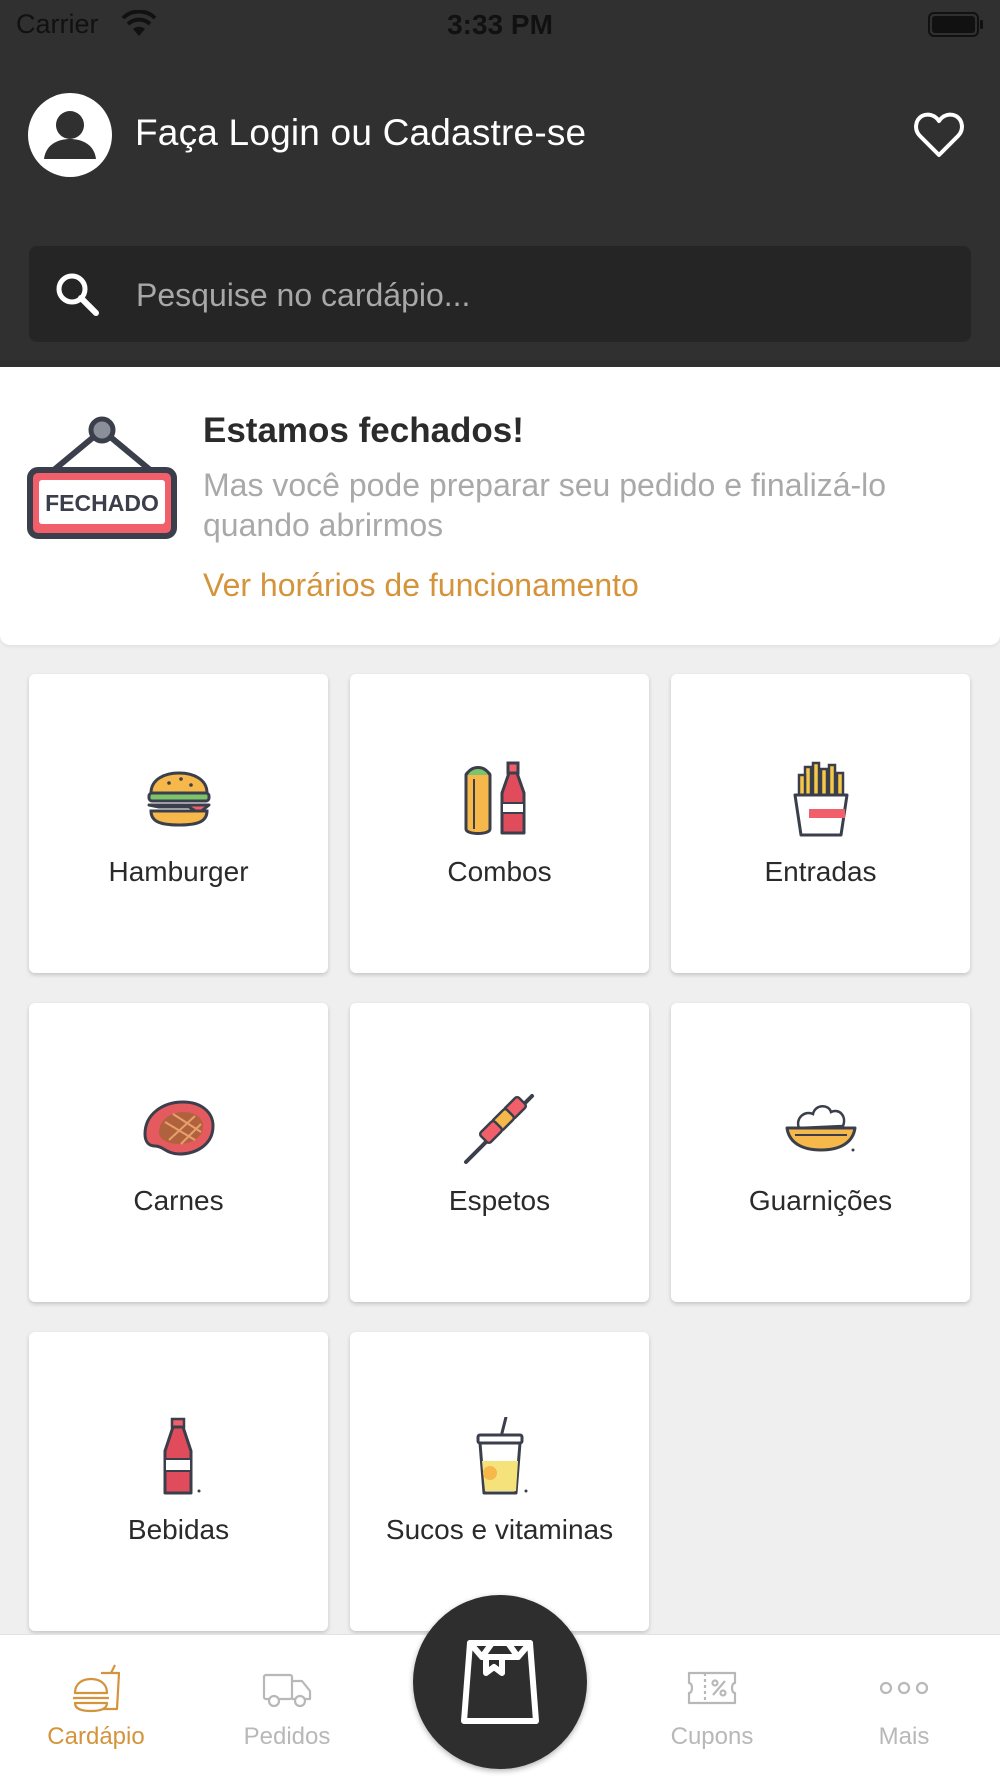  I want to click on category-guarnicoes: Guarnições, so click(820, 1152).